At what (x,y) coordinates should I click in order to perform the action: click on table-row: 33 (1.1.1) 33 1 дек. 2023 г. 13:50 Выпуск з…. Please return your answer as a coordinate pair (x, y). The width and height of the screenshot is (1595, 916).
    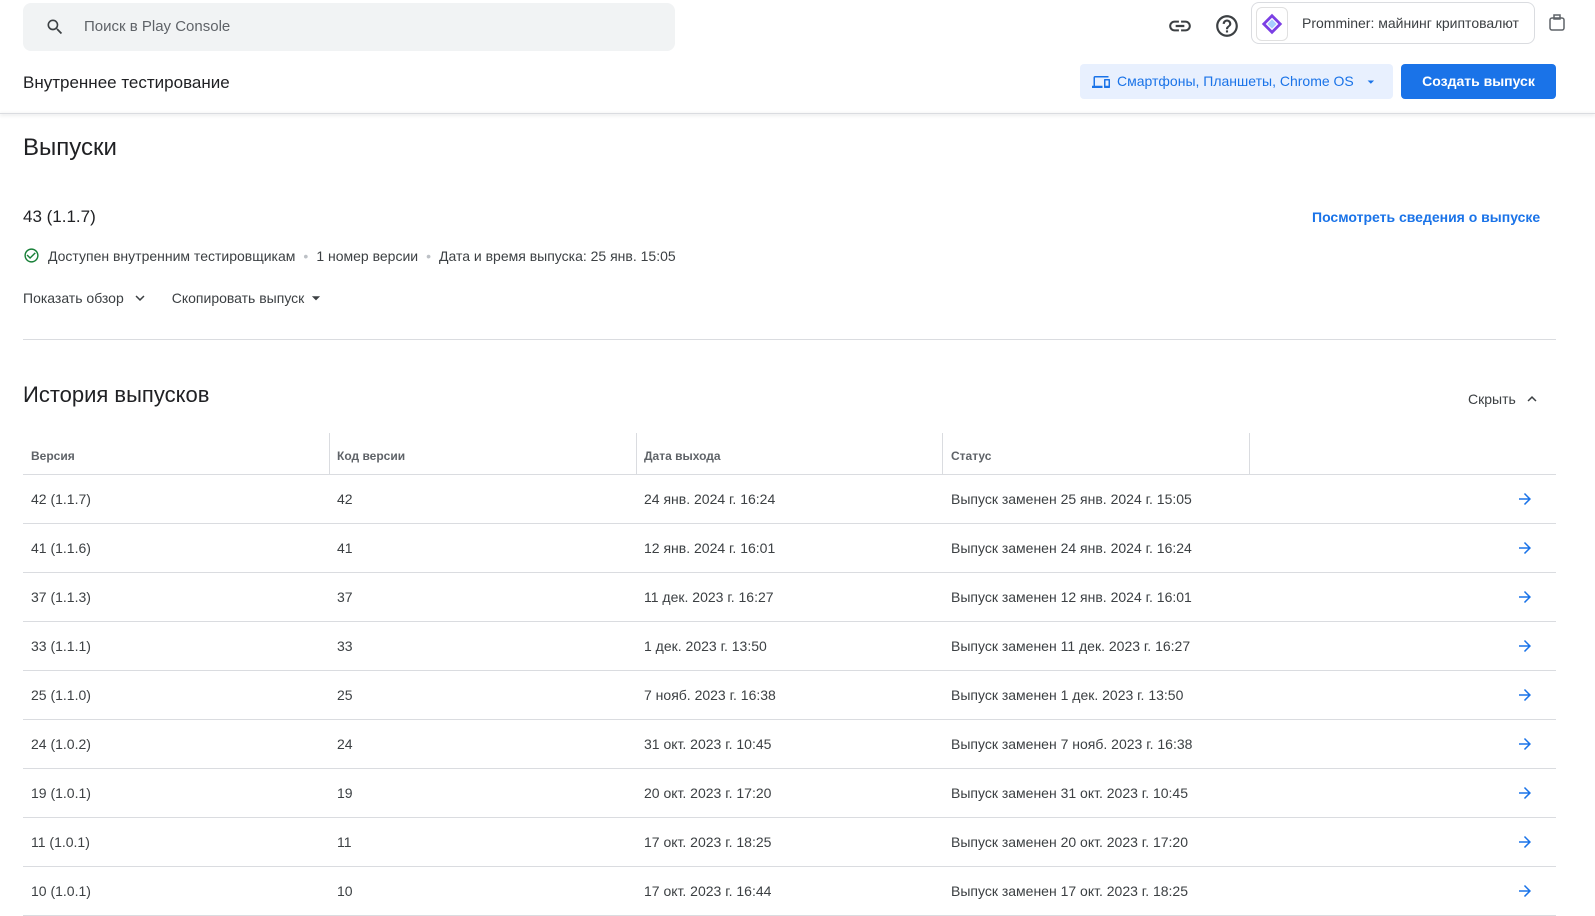
    Looking at the image, I should click on (789, 646).